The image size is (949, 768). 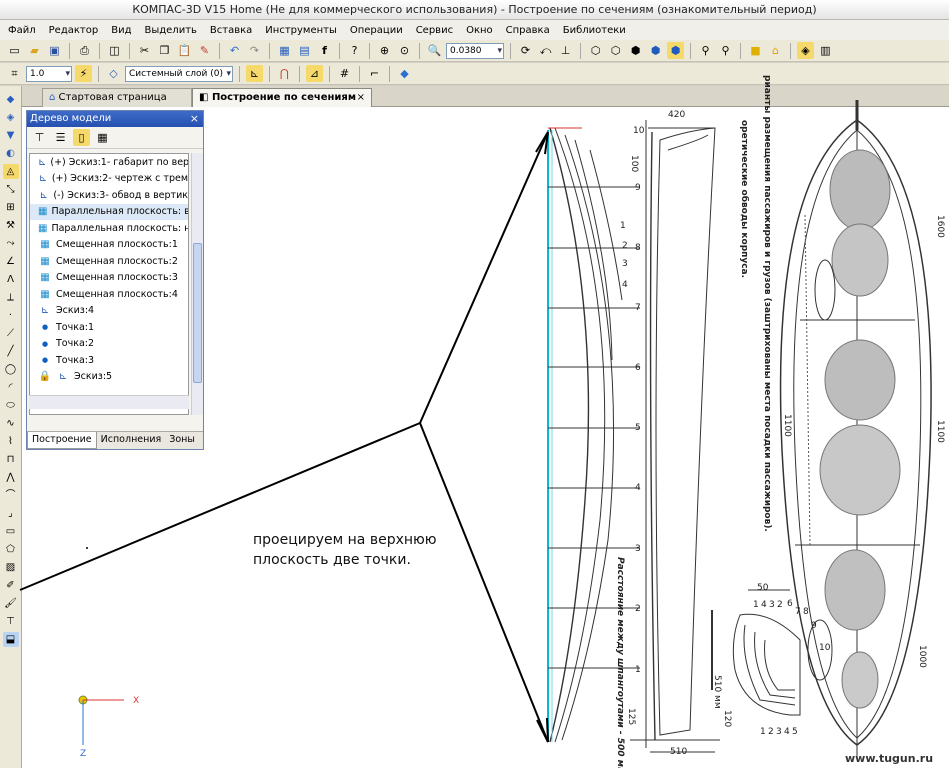 What do you see at coordinates (109, 261) in the screenshot?
I see `tree-item: ▦ Смещенная плоскость:2` at bounding box center [109, 261].